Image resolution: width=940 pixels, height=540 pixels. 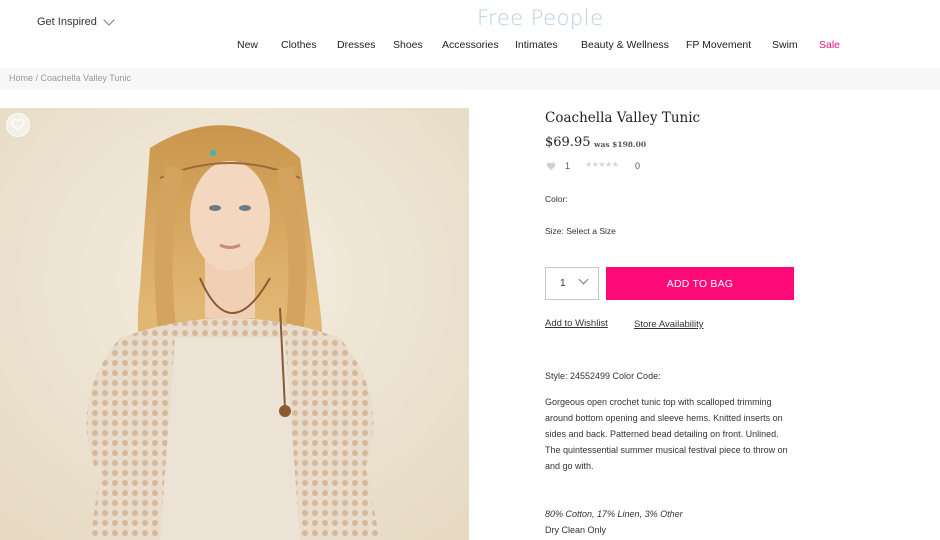 What do you see at coordinates (21, 78) in the screenshot?
I see `breadcrumb-home: Home` at bounding box center [21, 78].